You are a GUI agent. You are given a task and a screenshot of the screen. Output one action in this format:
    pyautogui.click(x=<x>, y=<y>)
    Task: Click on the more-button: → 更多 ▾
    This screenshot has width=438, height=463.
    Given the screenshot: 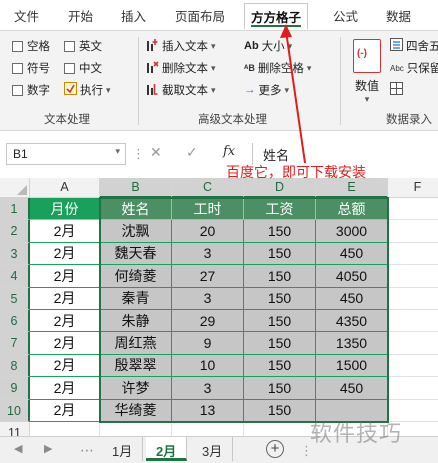 What is the action you would take?
    pyautogui.click(x=266, y=90)
    